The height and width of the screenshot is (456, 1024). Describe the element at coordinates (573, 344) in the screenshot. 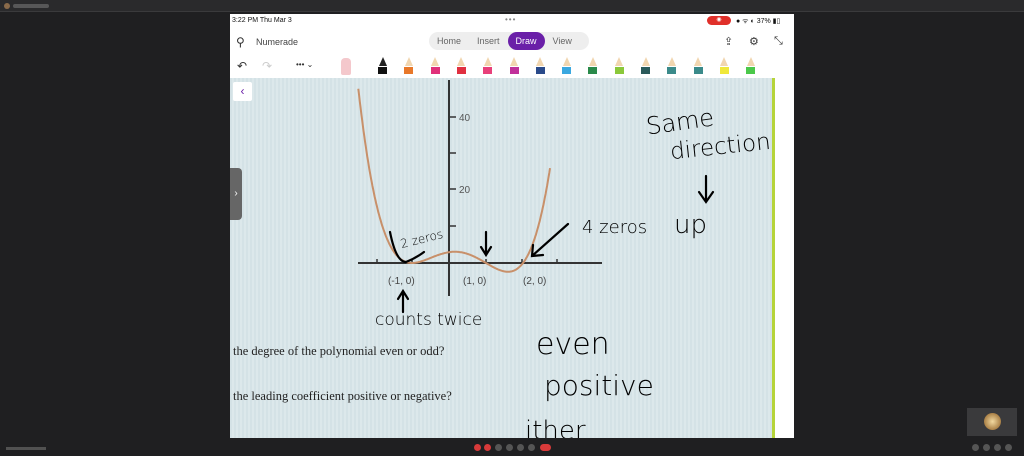

I see `answer-even: even` at that location.